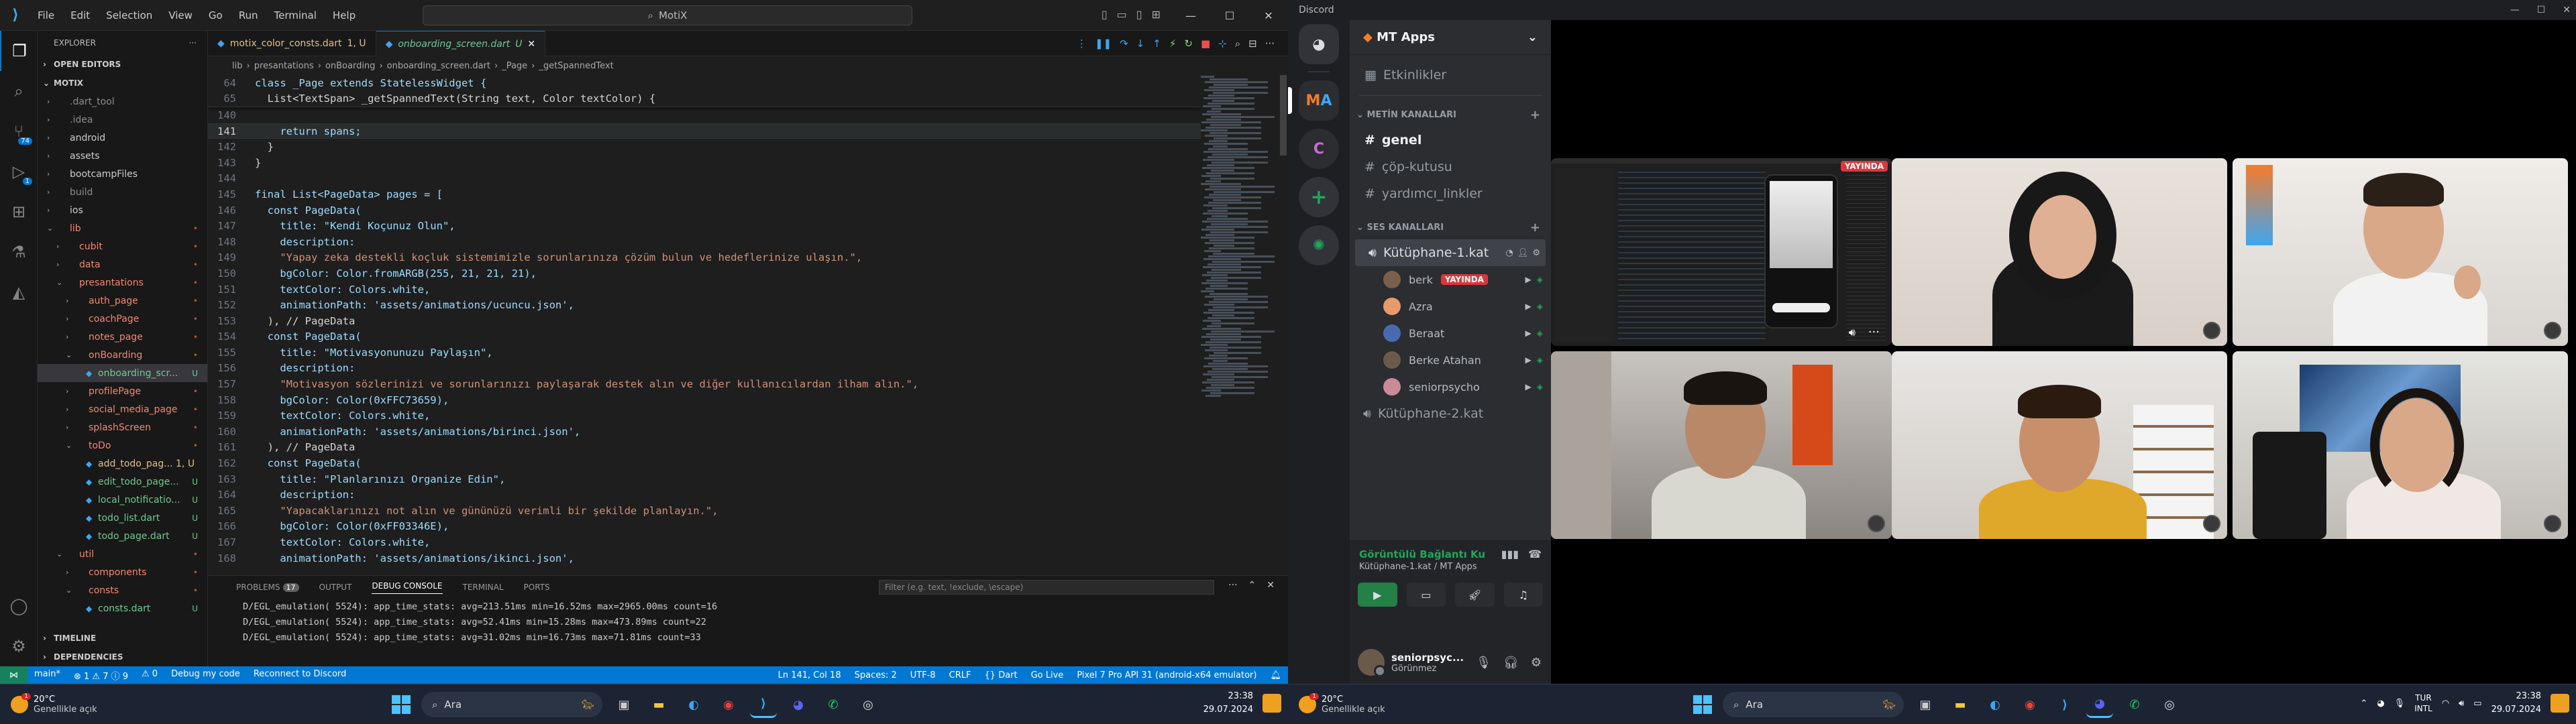 The width and height of the screenshot is (2576, 724). Describe the element at coordinates (1237, 44) in the screenshot. I see `search-file-icon: ⌕` at that location.